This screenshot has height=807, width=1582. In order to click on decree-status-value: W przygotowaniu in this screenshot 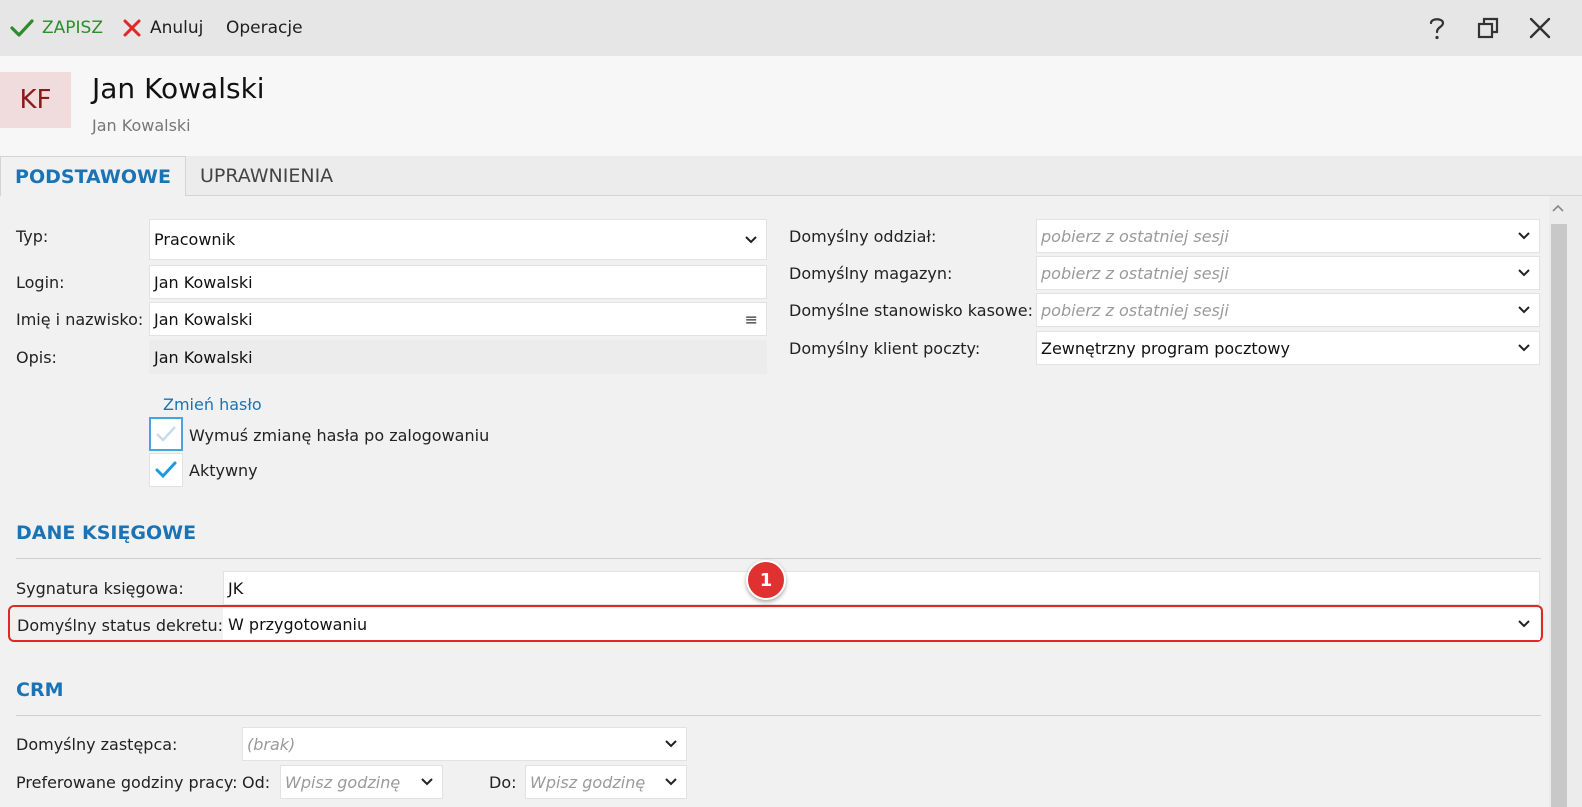, I will do `click(298, 624)`.